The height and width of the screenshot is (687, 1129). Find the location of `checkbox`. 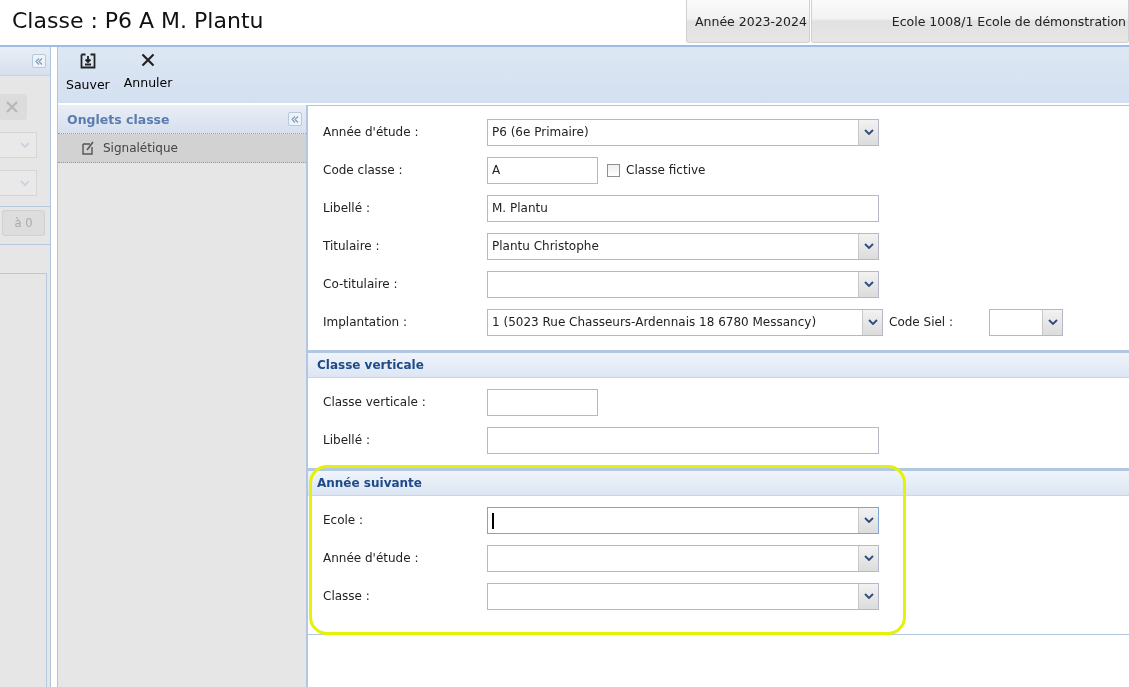

checkbox is located at coordinates (613, 170).